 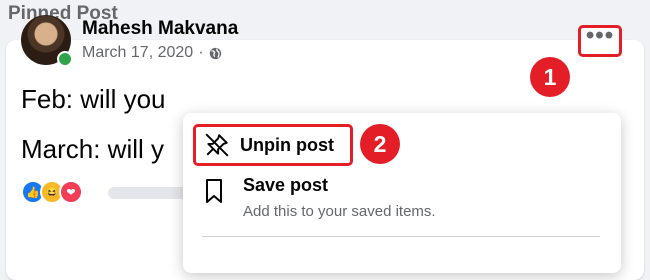 What do you see at coordinates (380, 144) in the screenshot?
I see `step-marker-2: 2` at bounding box center [380, 144].